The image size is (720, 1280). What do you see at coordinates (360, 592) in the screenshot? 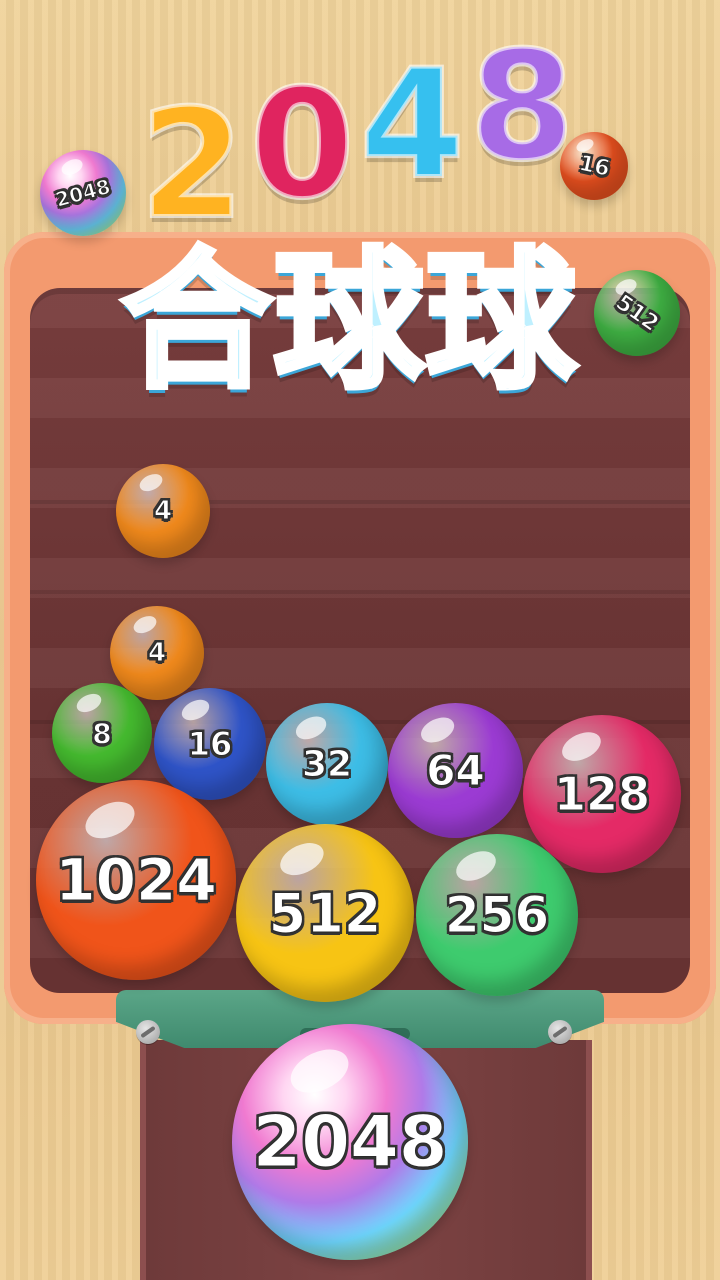
I see `board-plank-line` at bounding box center [360, 592].